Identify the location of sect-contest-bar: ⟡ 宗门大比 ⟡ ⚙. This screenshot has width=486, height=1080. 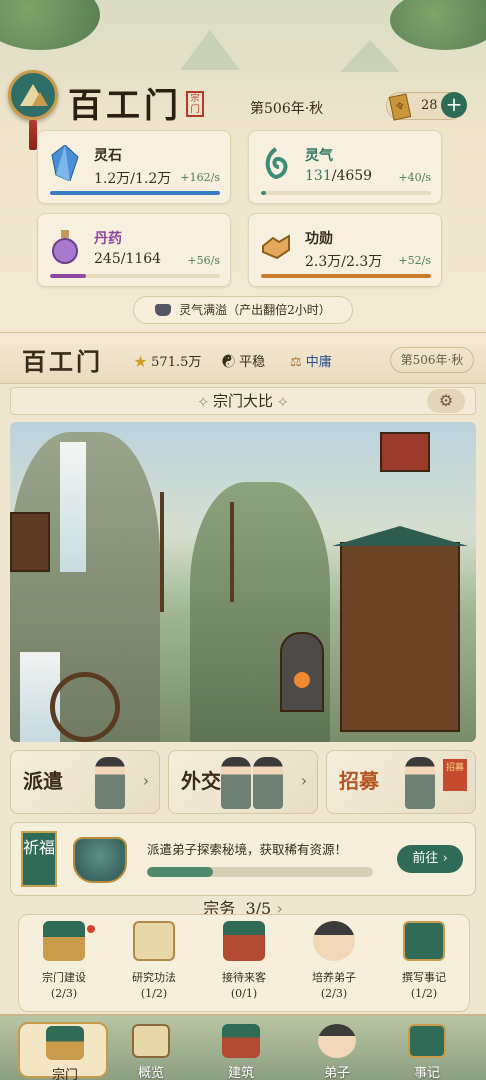
(243, 401).